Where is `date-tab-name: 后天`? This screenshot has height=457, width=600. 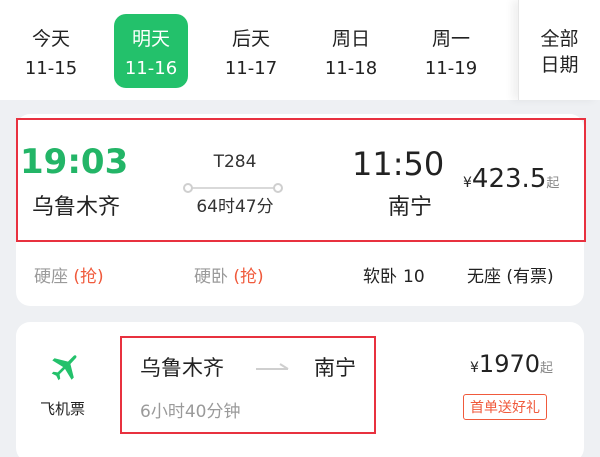
date-tab-name: 后天 is located at coordinates (250, 39).